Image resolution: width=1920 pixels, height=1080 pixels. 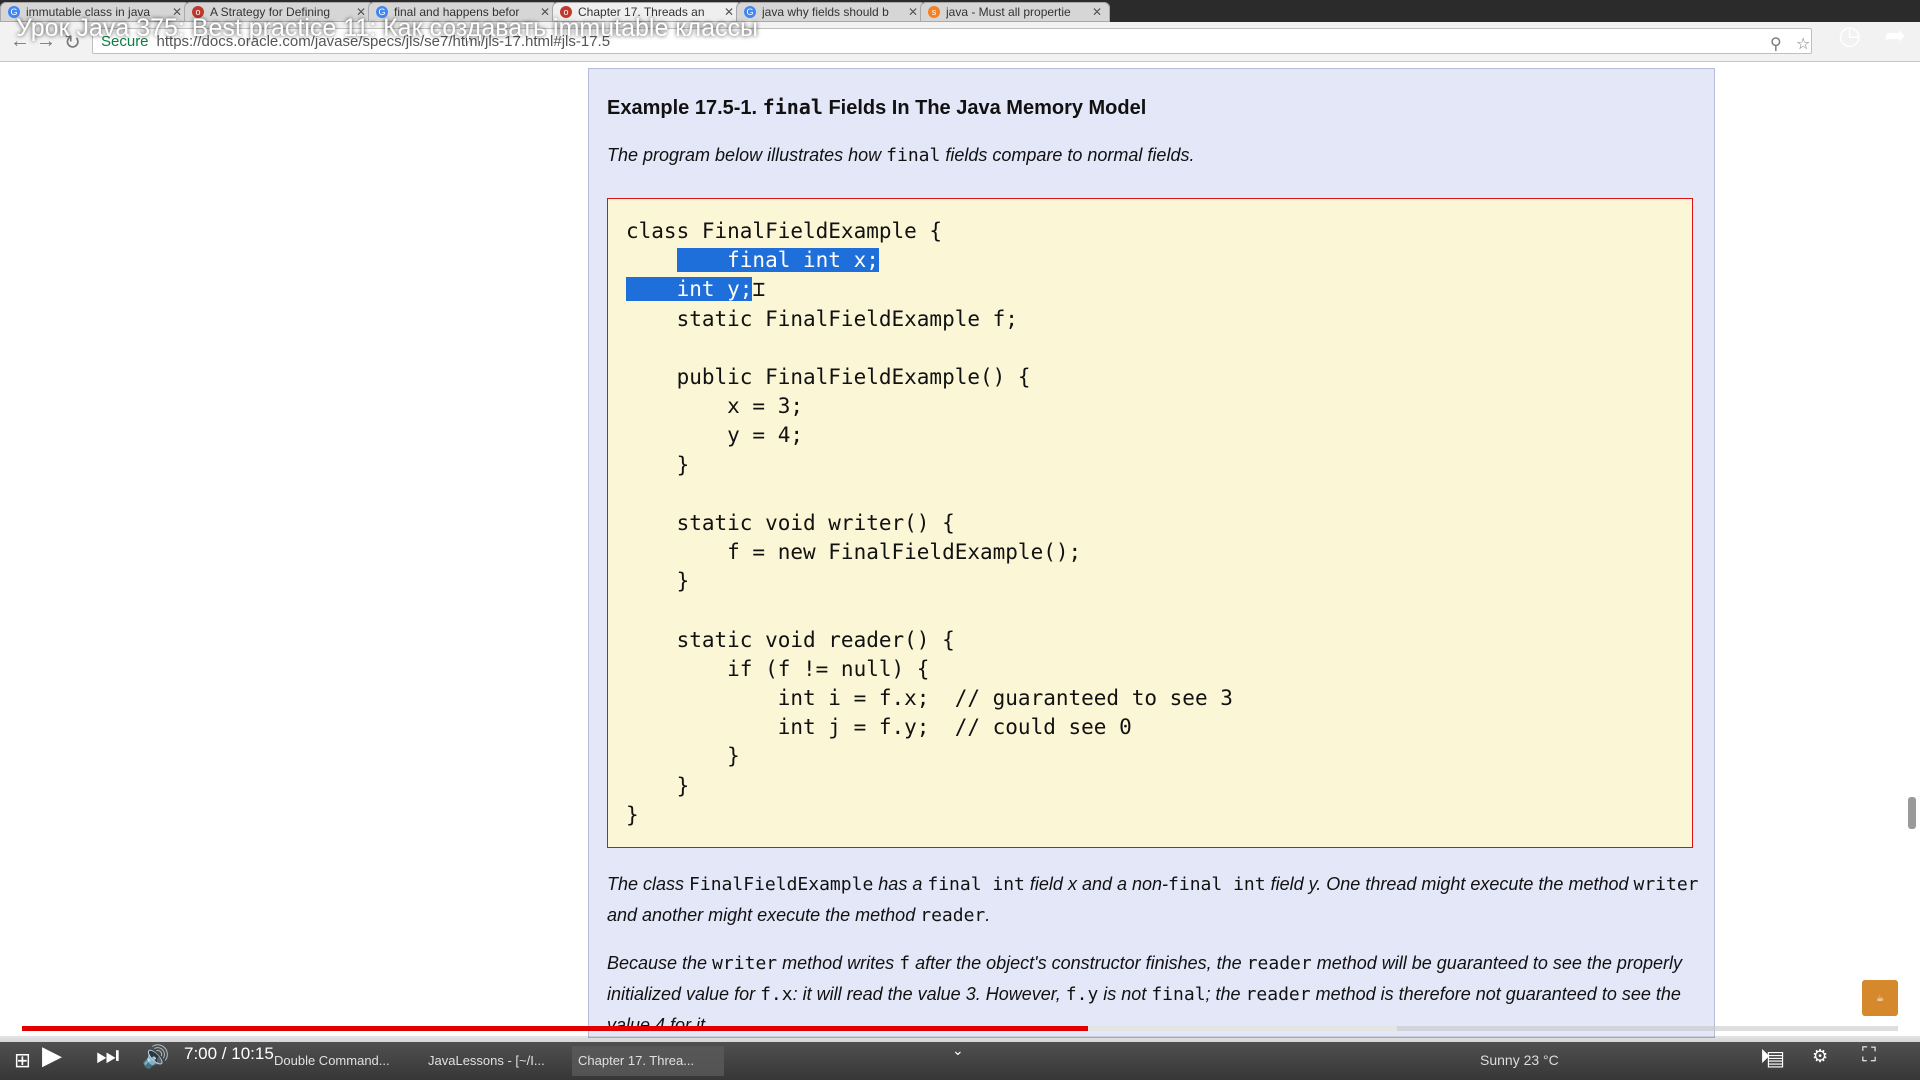 What do you see at coordinates (761, 915) in the screenshot?
I see `para-text: and another might execute the method` at bounding box center [761, 915].